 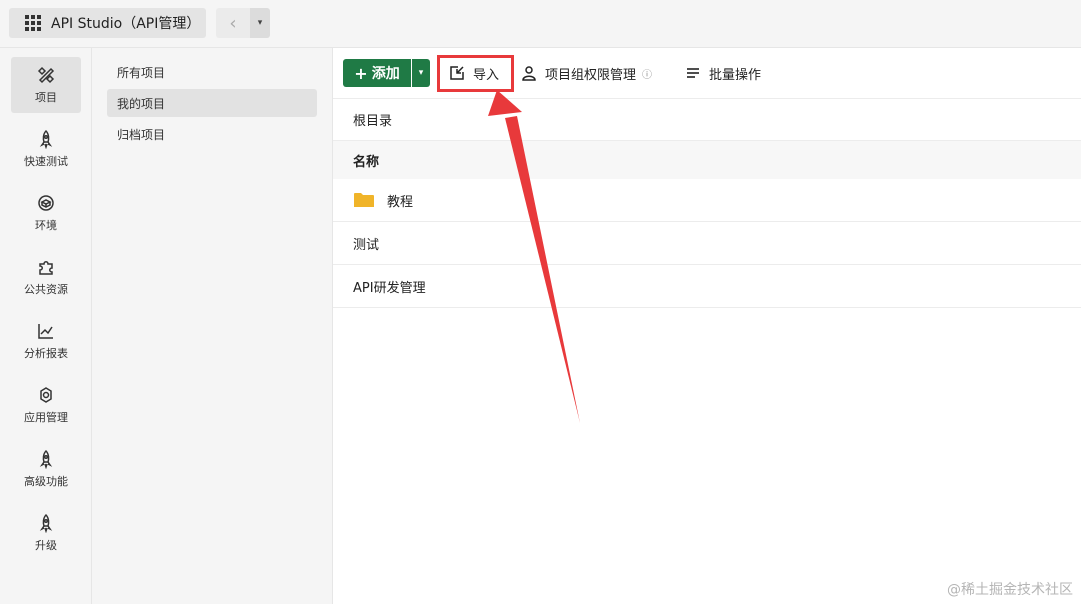 I want to click on sidebar-item-label: 快速测试, so click(x=46, y=161).